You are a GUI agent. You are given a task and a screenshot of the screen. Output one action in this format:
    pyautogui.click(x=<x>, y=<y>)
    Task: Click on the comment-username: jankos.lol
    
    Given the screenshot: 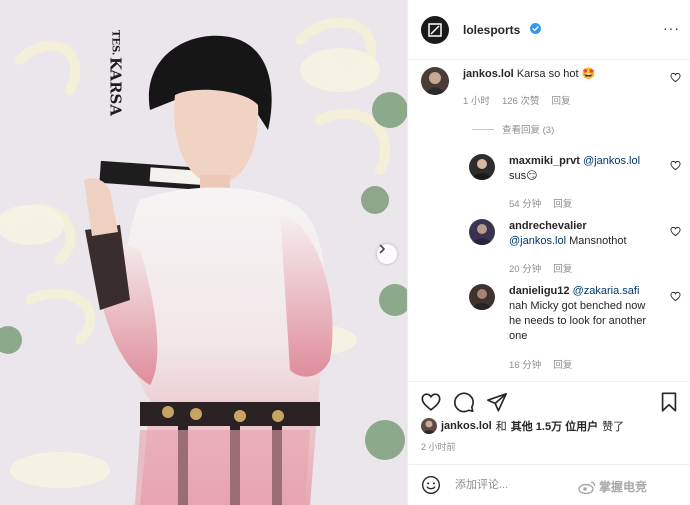 What is the action you would take?
    pyautogui.click(x=488, y=74)
    